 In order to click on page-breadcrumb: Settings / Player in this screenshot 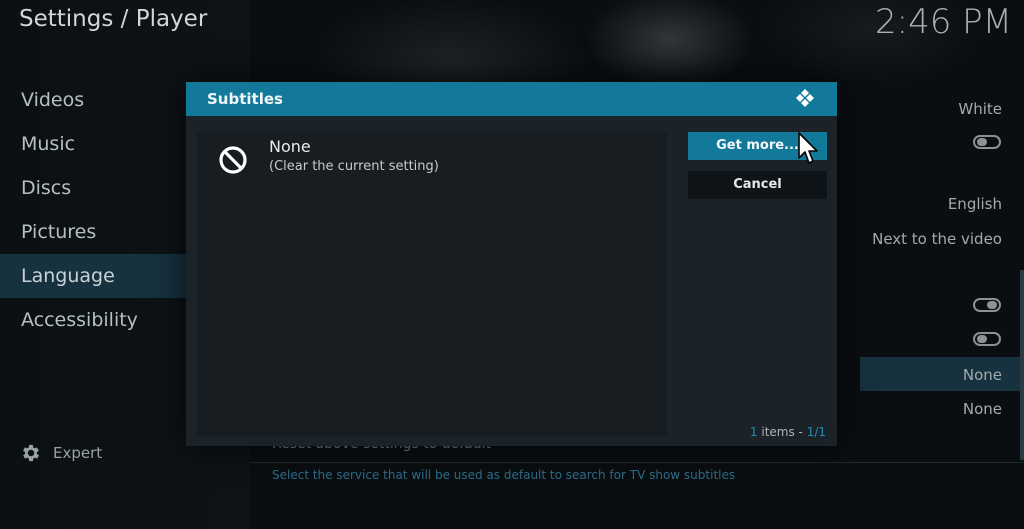, I will do `click(113, 19)`.